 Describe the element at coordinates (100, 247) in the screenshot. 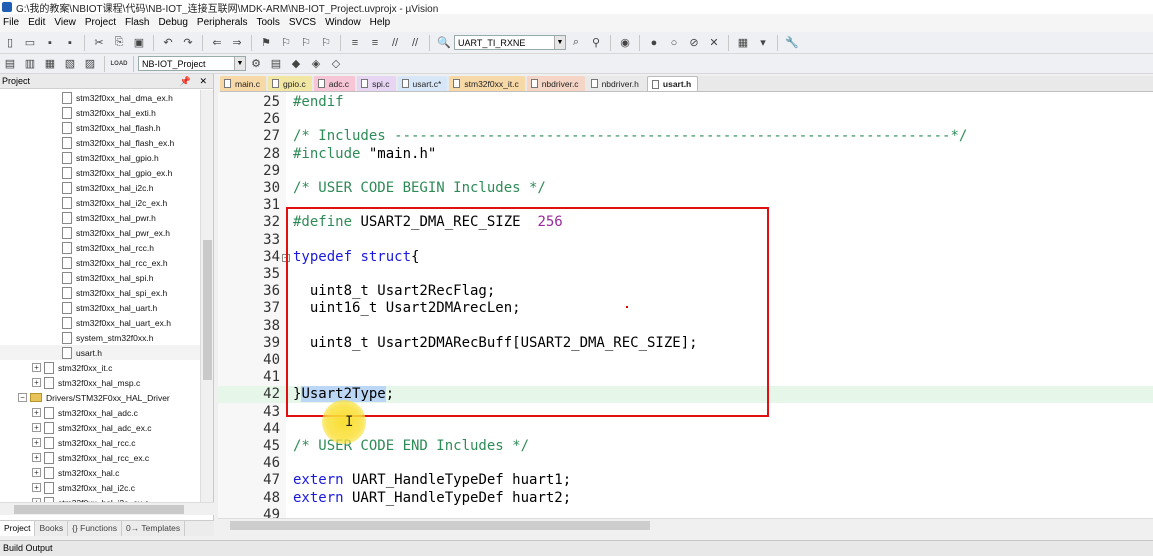

I see `tree-item: stm32f0xx_hal_rcc.h` at that location.